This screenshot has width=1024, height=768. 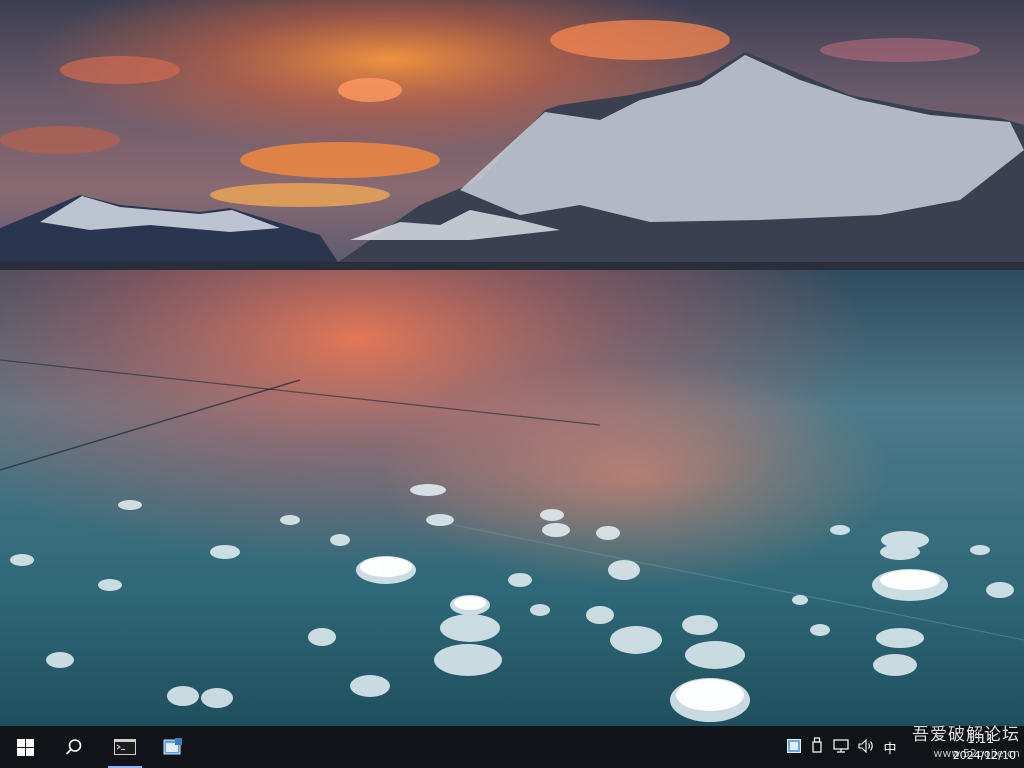 I want to click on tray-usb-device, so click(x=817, y=747).